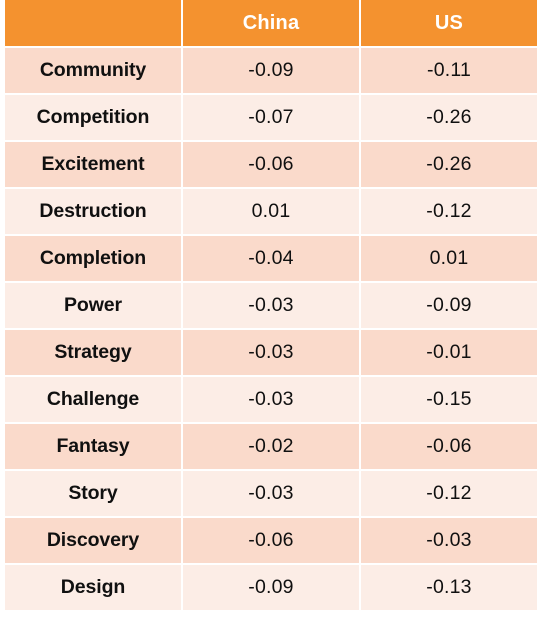 This screenshot has width=540, height=621. What do you see at coordinates (449, 258) in the screenshot?
I see `cell-us-value: 0.01` at bounding box center [449, 258].